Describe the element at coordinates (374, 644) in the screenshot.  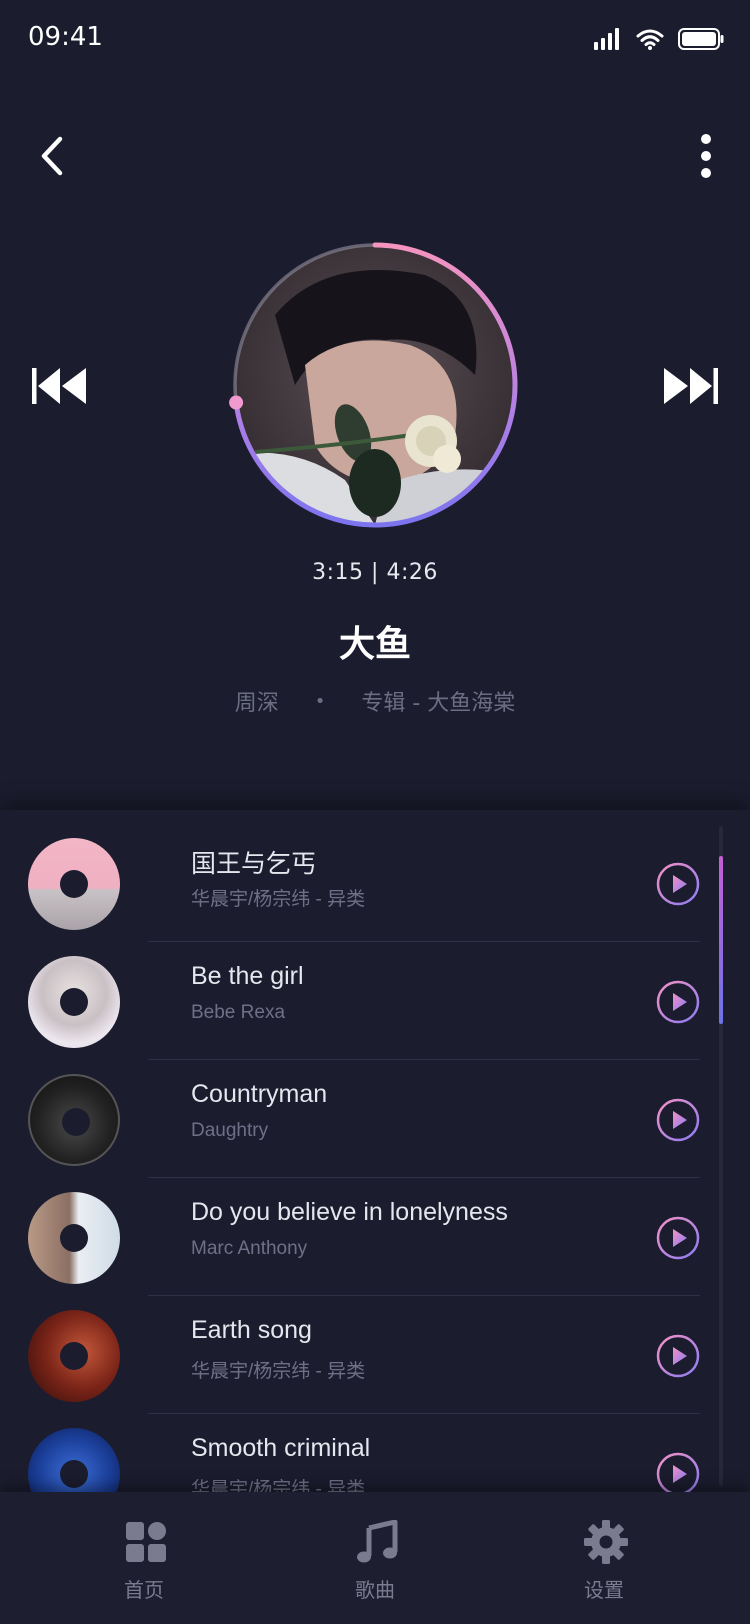
I see `song-title: 大鱼` at that location.